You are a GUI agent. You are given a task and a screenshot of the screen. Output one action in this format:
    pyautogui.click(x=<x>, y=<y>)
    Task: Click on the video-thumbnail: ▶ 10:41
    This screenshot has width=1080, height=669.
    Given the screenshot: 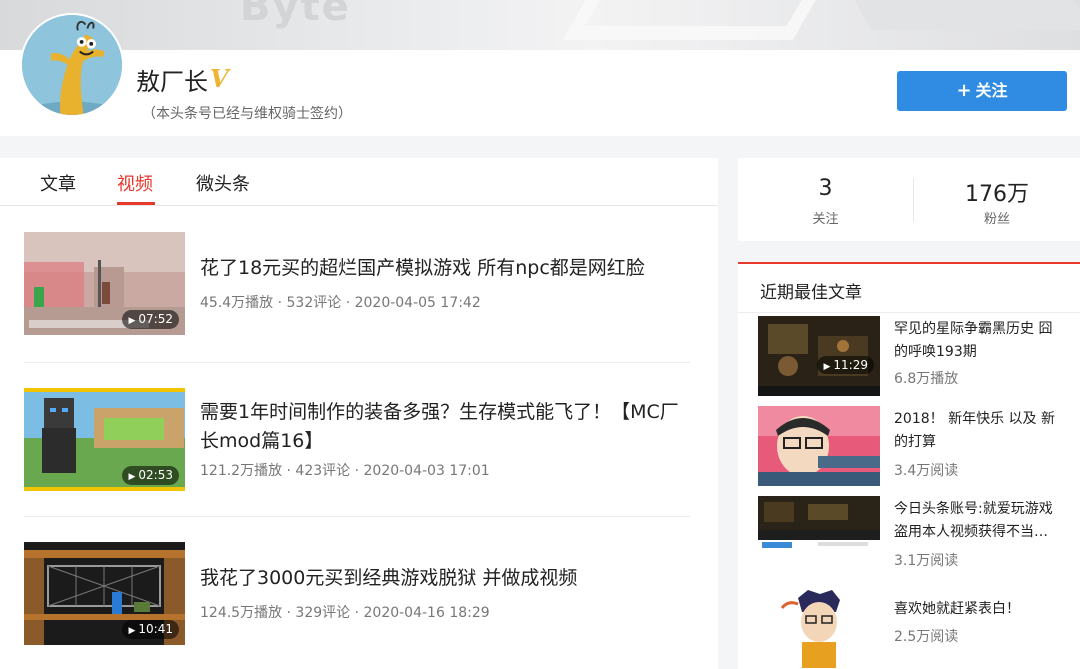 What is the action you would take?
    pyautogui.click(x=104, y=593)
    